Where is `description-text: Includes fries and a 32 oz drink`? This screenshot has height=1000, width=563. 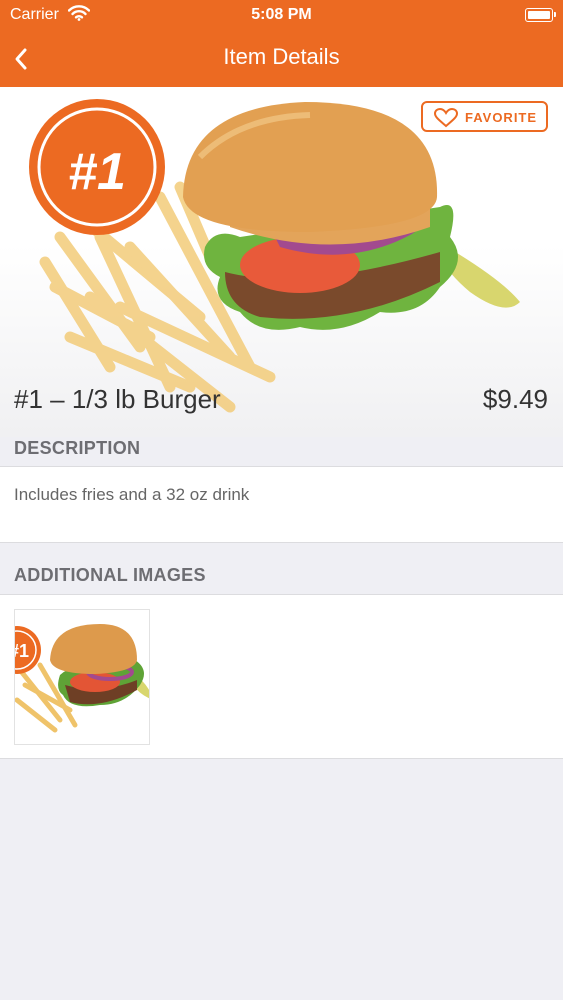
description-text: Includes fries and a 32 oz drink is located at coordinates (132, 494).